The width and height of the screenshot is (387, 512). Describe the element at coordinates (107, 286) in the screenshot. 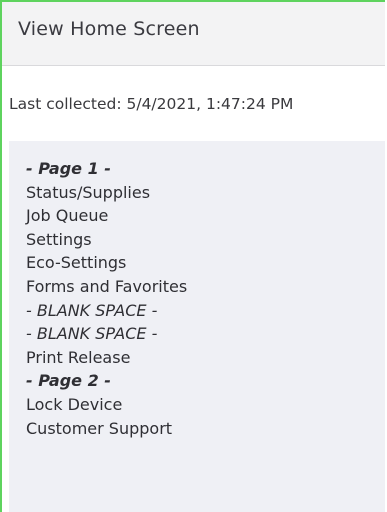

I see `list-item-forms-and-favorites: Forms and Favorites` at that location.